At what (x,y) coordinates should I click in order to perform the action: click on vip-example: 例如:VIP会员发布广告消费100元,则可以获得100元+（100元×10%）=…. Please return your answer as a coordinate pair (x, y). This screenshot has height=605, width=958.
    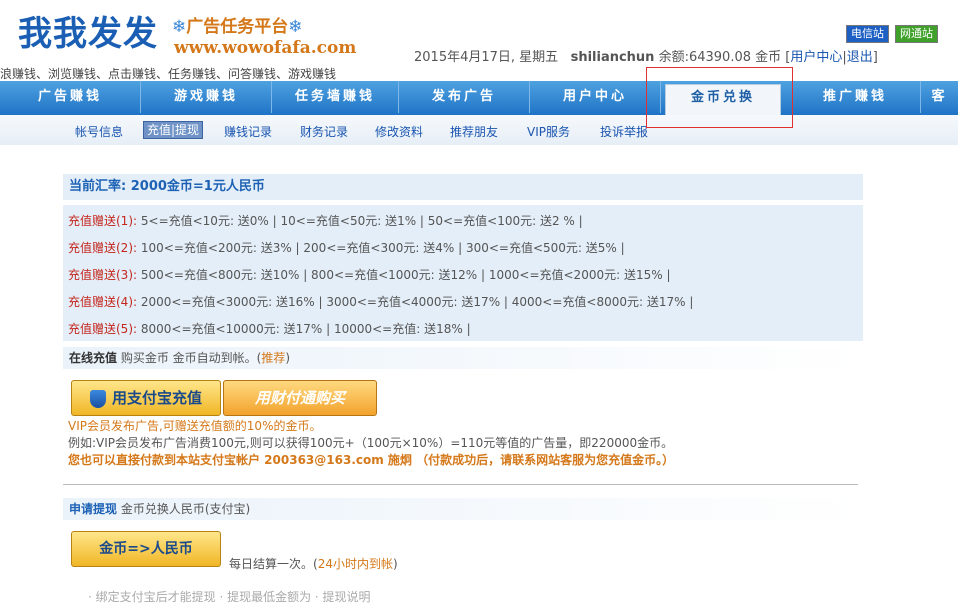
    Looking at the image, I should click on (371, 443).